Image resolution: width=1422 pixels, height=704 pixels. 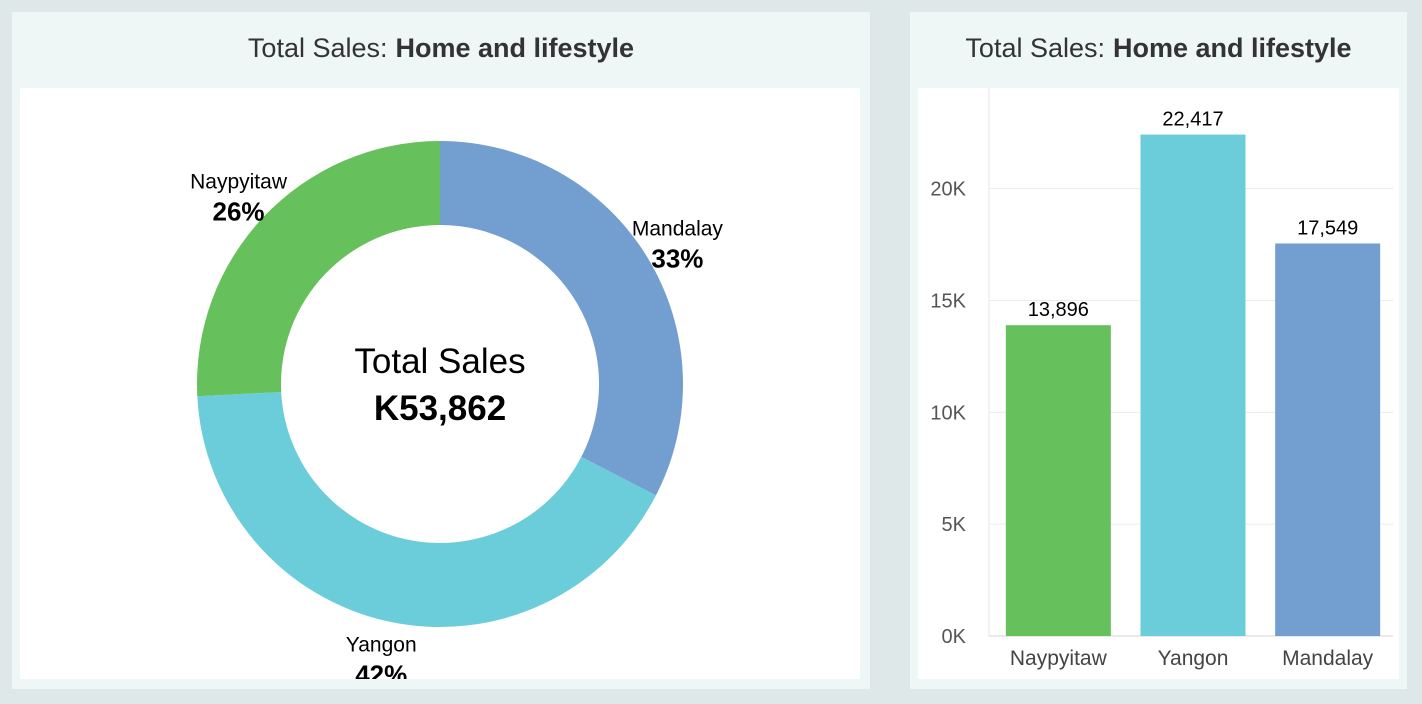 I want to click on donut-title-prefix: Total Sales:, so click(x=317, y=47).